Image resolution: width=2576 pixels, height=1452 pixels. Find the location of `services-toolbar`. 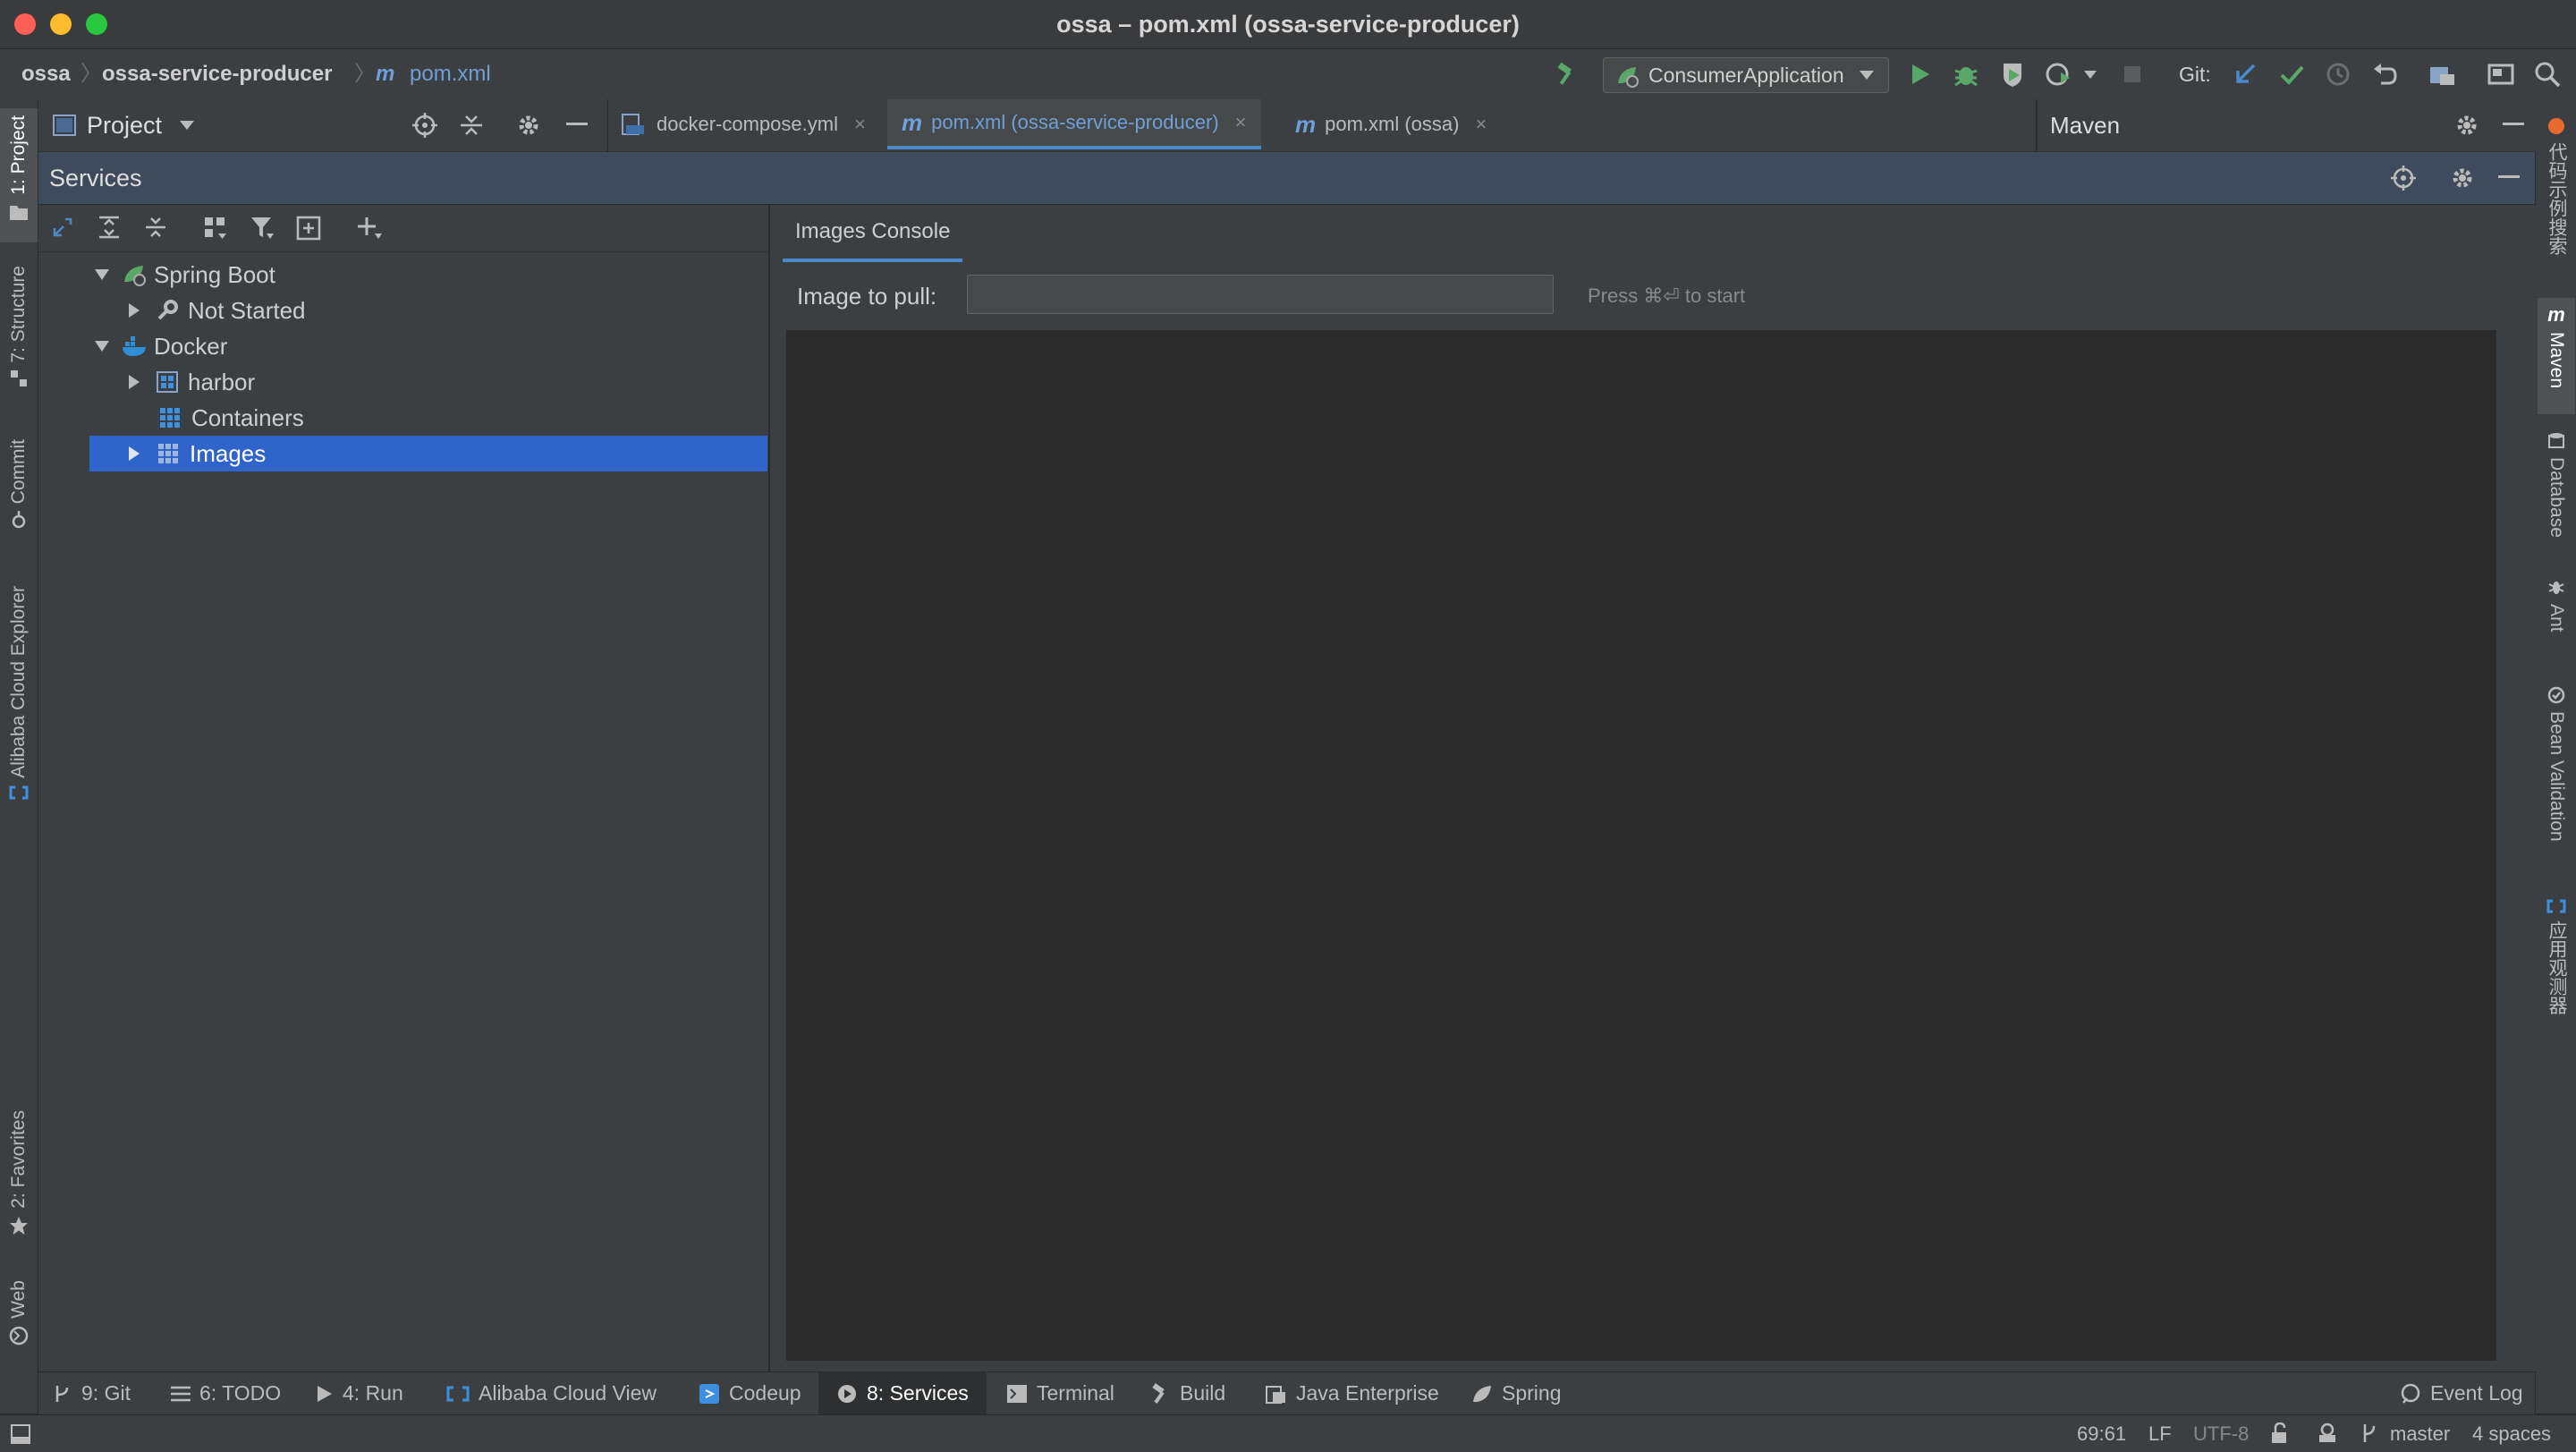

services-toolbar is located at coordinates (403, 228).